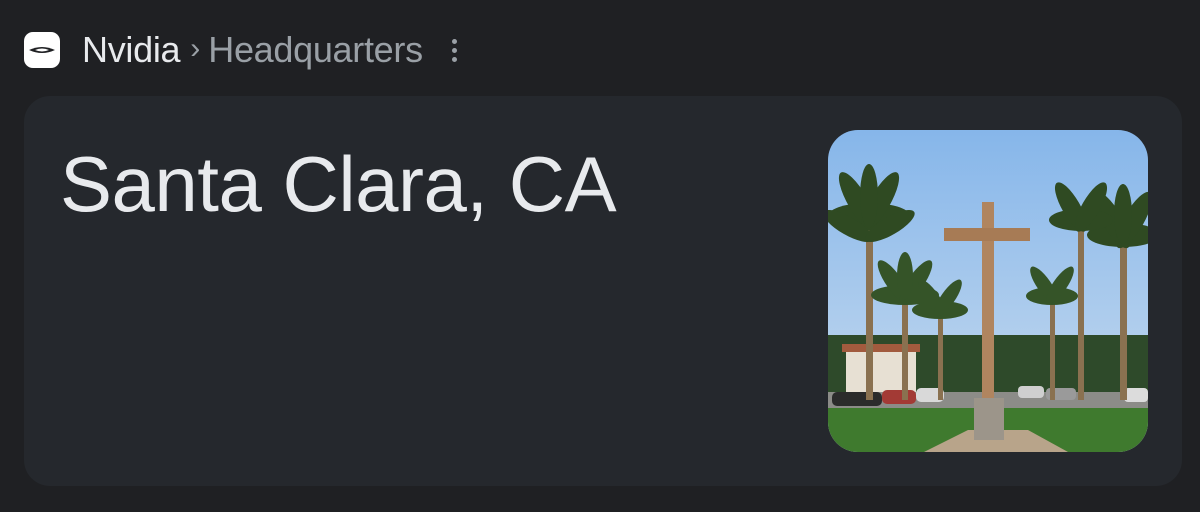 This screenshot has width=1200, height=512. I want to click on nvidia-logo-icon, so click(42, 50).